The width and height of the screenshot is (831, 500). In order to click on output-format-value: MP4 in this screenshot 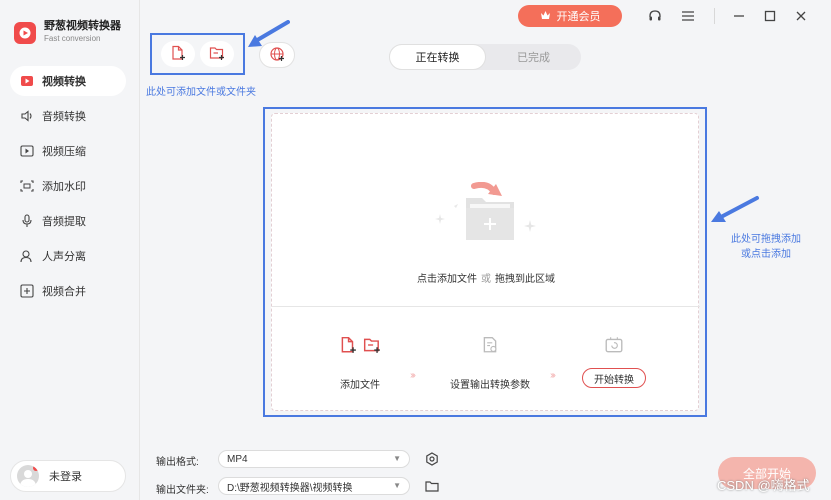, I will do `click(237, 459)`.